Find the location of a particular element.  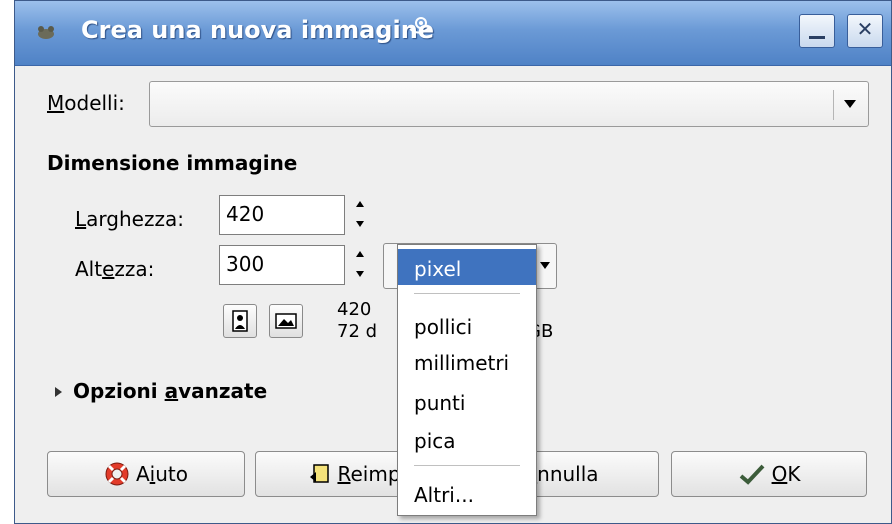

height-input: 300 is located at coordinates (282, 265).